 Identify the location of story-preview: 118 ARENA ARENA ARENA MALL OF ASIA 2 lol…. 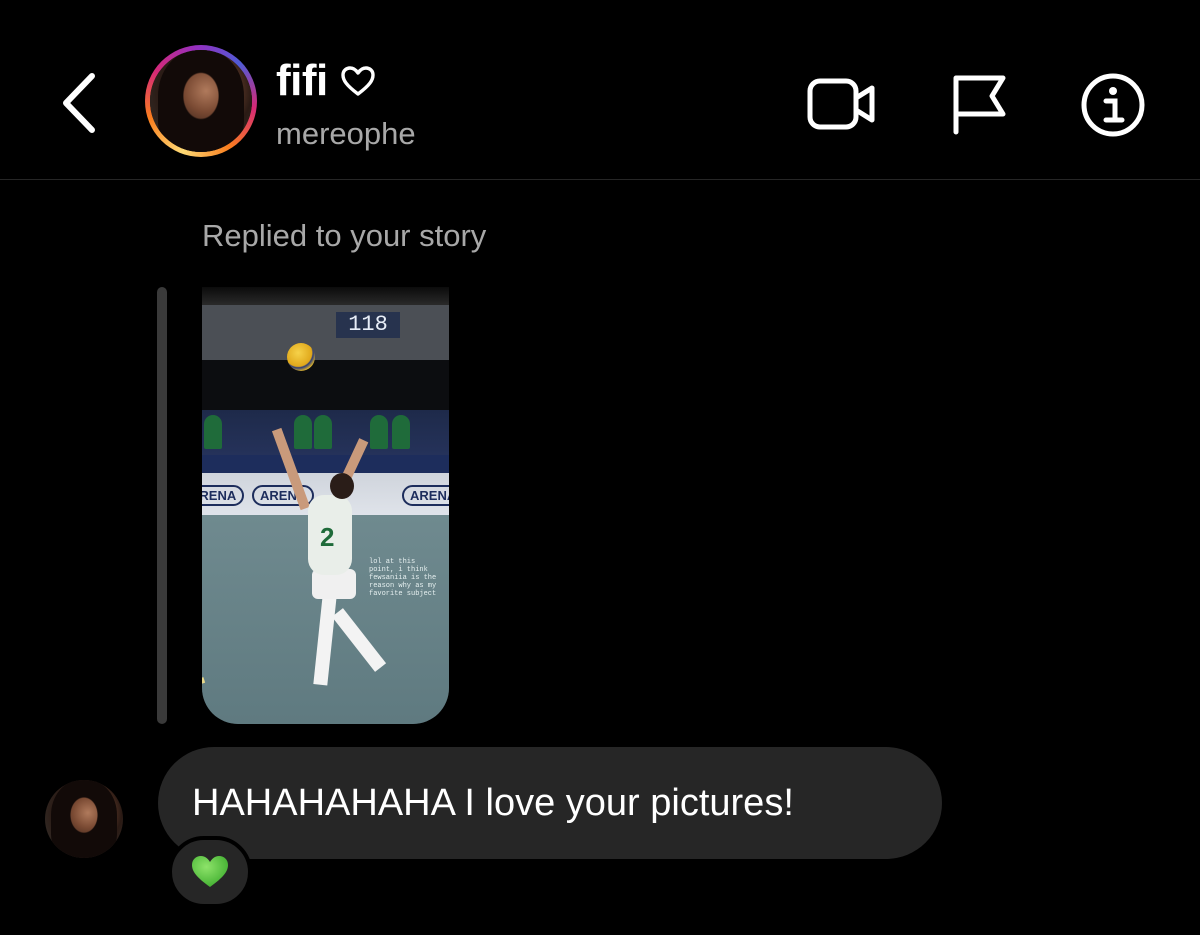
(325, 505).